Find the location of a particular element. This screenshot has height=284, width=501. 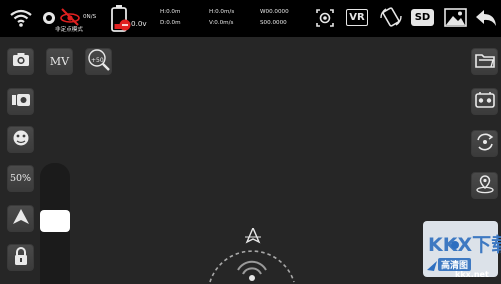

signal-icon is located at coordinates (49, 17).